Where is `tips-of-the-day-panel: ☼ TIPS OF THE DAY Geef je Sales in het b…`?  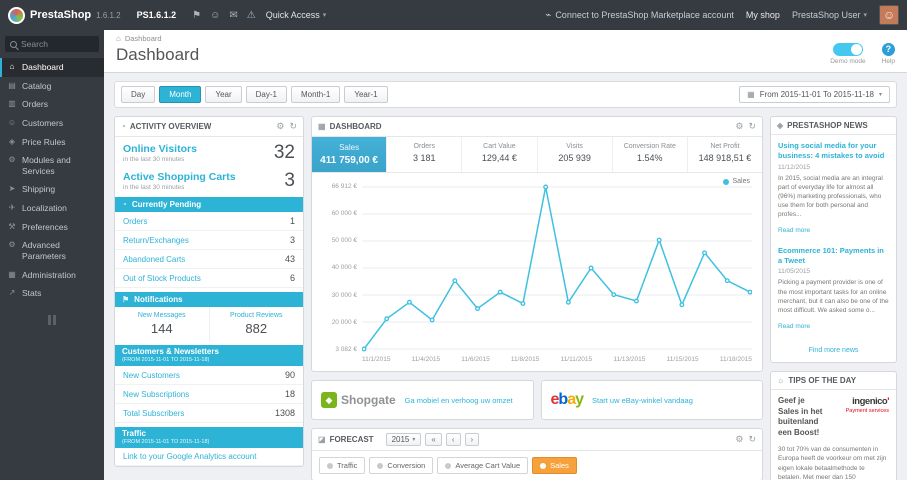
tips-of-the-day-panel: ☼ TIPS OF THE DAY Geef je Sales in het b… is located at coordinates (833, 425).